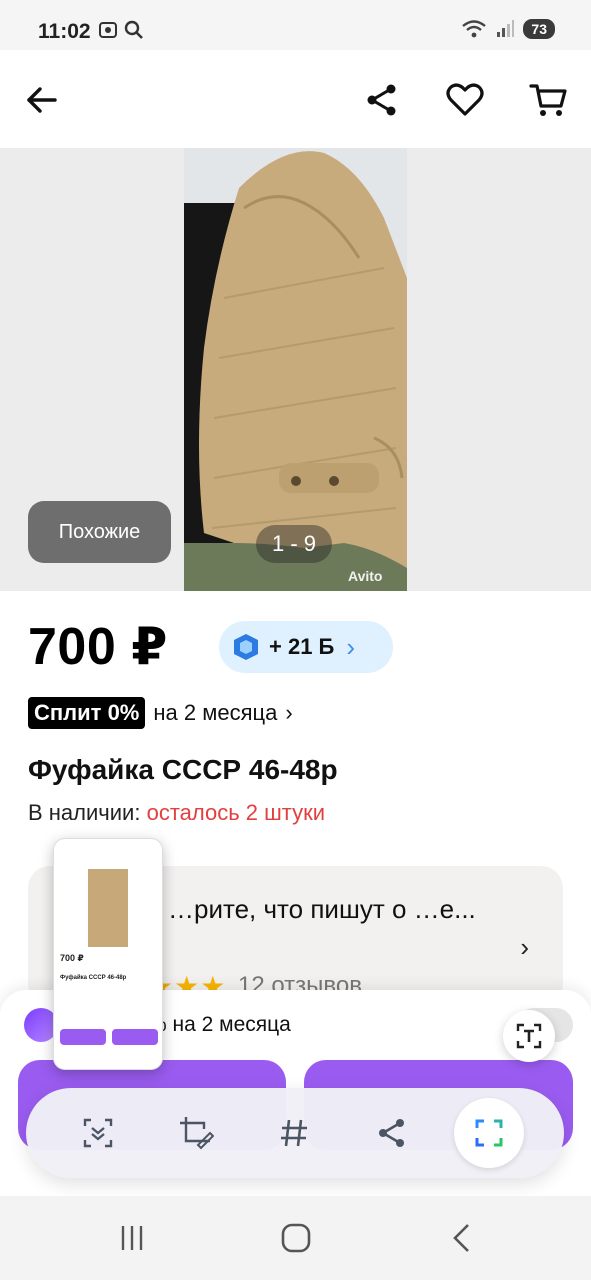 This screenshot has width=591, height=1280. What do you see at coordinates (183, 769) in the screenshot?
I see `product-title: Фуфайка СССР 46-48р` at bounding box center [183, 769].